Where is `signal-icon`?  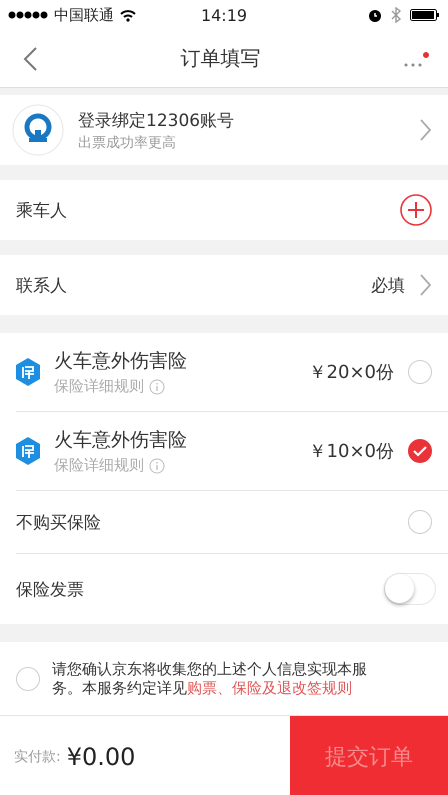
signal-icon is located at coordinates (28, 15).